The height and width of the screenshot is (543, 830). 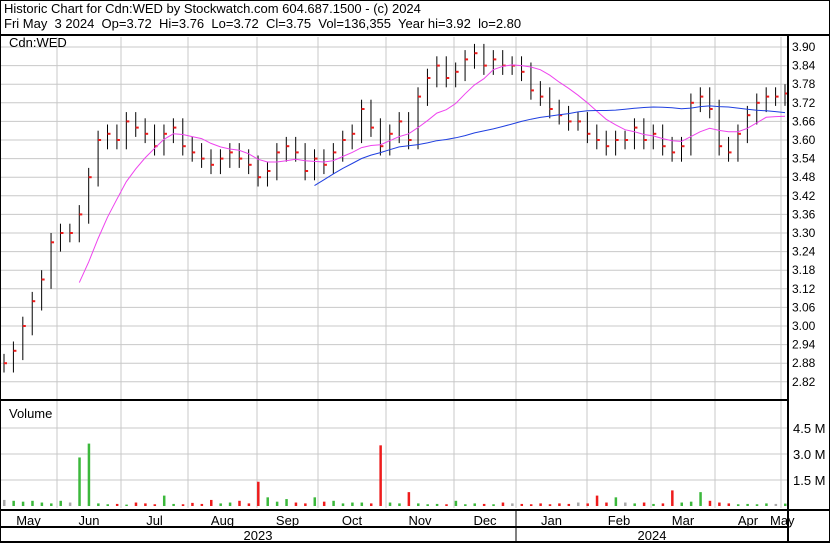 What do you see at coordinates (804, 252) in the screenshot?
I see `price-tick-label: 3.24` at bounding box center [804, 252].